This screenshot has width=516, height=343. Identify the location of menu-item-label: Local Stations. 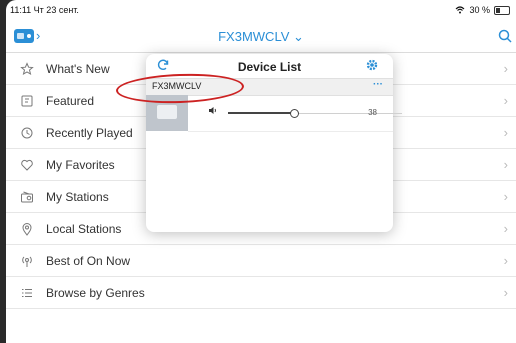
(84, 228).